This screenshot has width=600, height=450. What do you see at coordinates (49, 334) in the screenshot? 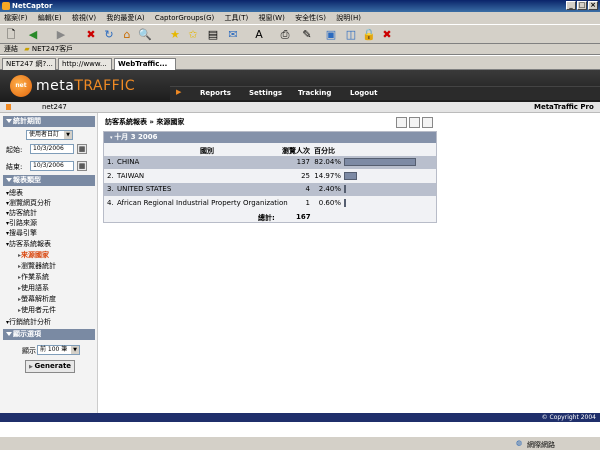
I see `display-options-header: 顯示選項` at bounding box center [49, 334].